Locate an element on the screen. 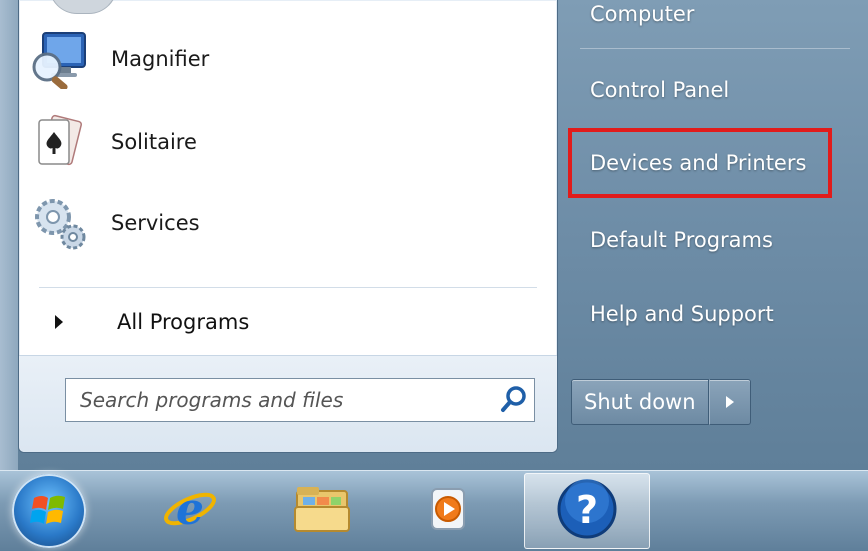 This screenshot has height=551, width=868. taskbar-file-explorer is located at coordinates (322, 511).